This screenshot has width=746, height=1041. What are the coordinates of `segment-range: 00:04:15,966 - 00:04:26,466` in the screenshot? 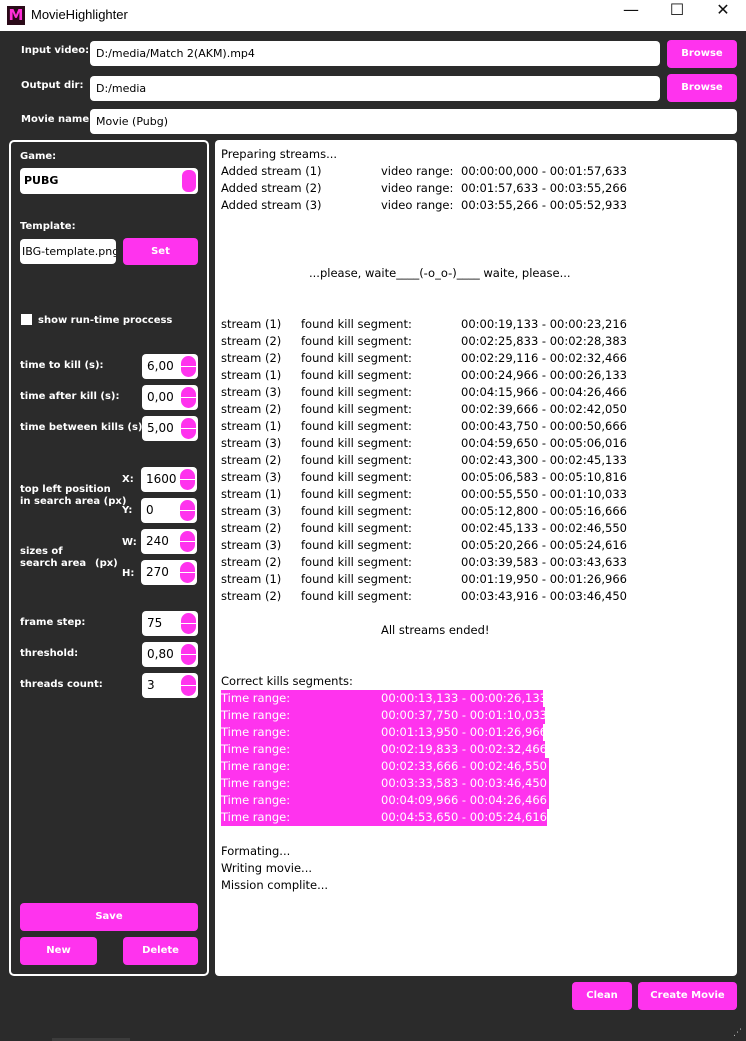 It's located at (544, 392).